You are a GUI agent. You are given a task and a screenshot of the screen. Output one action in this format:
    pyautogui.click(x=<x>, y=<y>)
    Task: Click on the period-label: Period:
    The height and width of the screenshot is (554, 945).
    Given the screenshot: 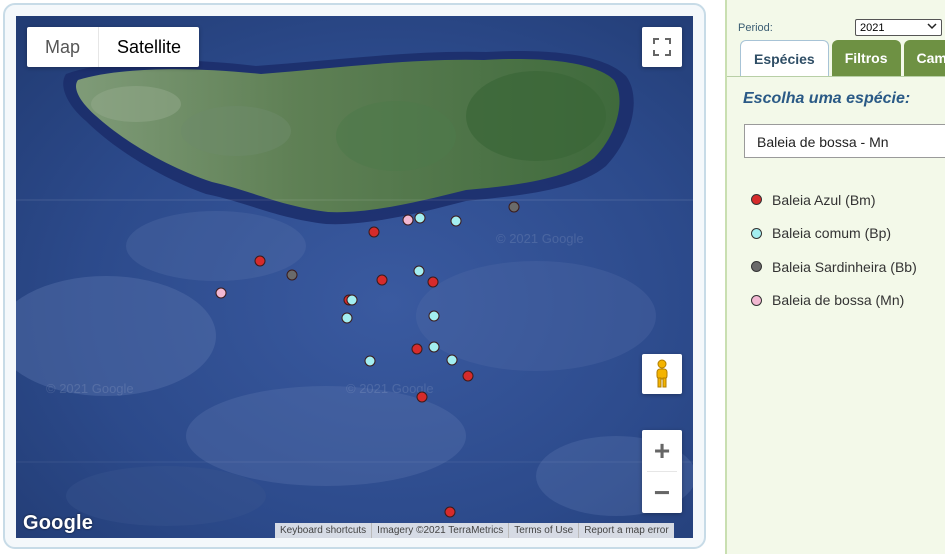 What is the action you would take?
    pyautogui.click(x=755, y=28)
    